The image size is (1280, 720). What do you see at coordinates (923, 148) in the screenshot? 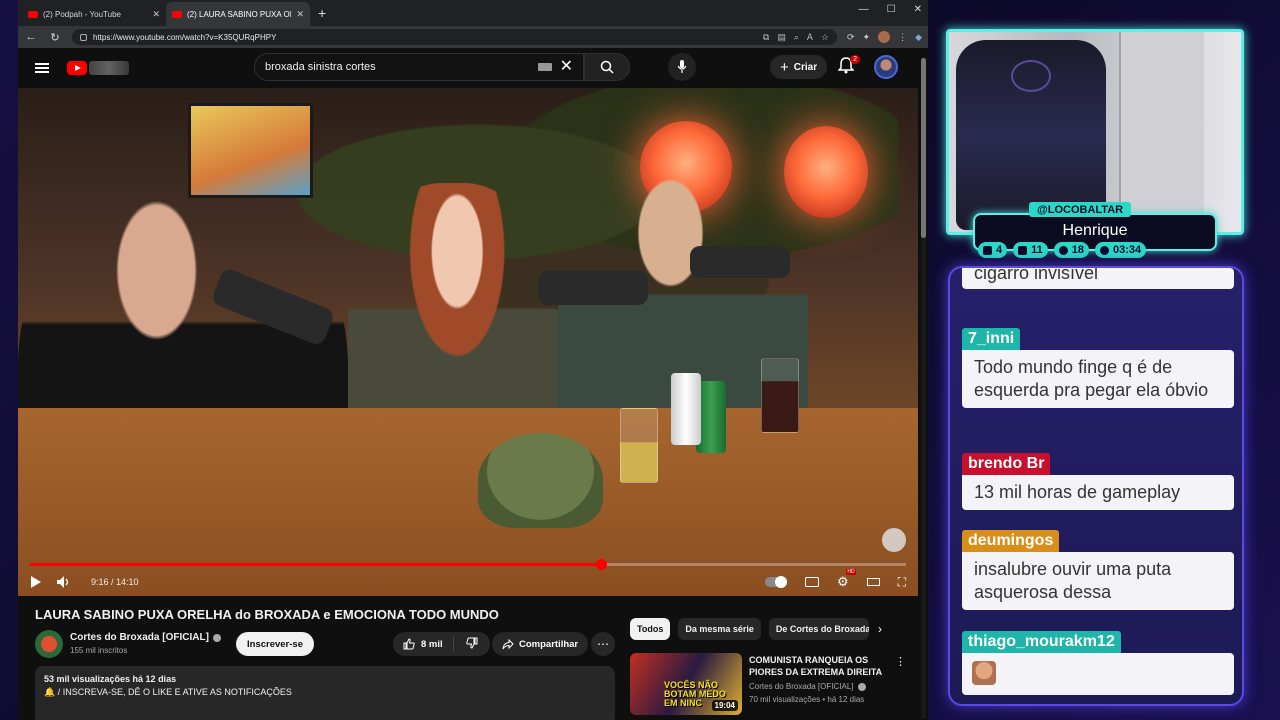
I see `scrollbar-thumb` at bounding box center [923, 148].